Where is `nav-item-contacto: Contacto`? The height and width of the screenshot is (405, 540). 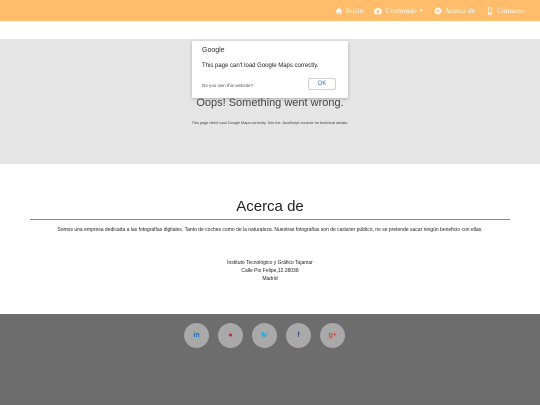 nav-item-contacto: Contacto is located at coordinates (505, 10).